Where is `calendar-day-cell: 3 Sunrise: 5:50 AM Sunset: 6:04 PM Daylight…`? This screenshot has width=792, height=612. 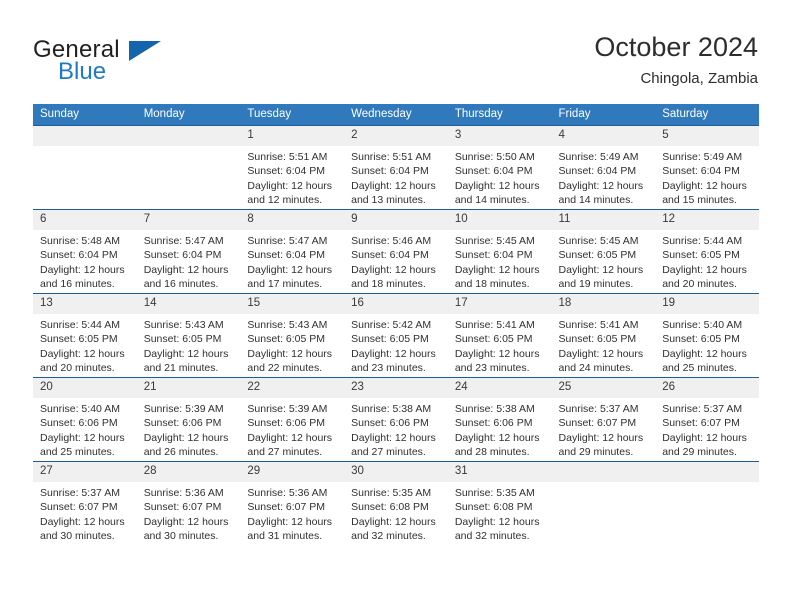
calendar-day-cell: 3 Sunrise: 5:50 AM Sunset: 6:04 PM Daylight… is located at coordinates (499, 167).